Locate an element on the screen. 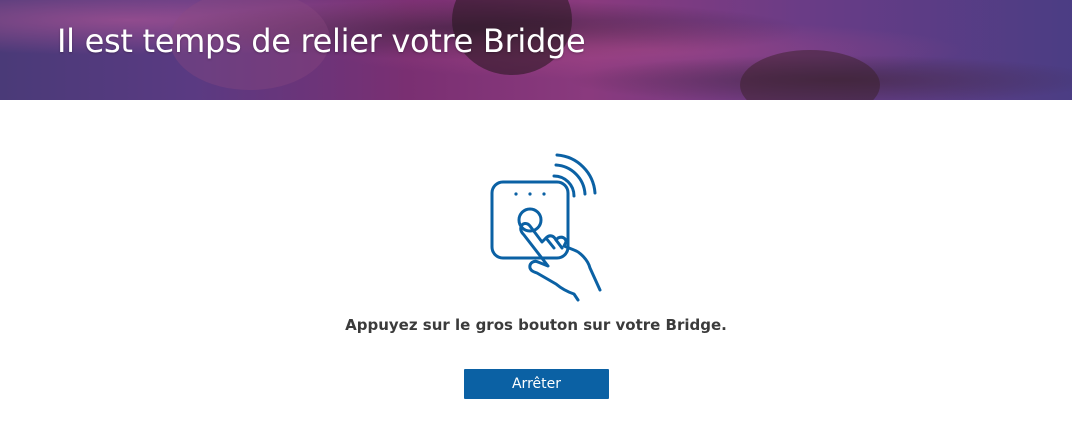 This screenshot has width=1072, height=429. stop-button: Arrêter is located at coordinates (536, 384).